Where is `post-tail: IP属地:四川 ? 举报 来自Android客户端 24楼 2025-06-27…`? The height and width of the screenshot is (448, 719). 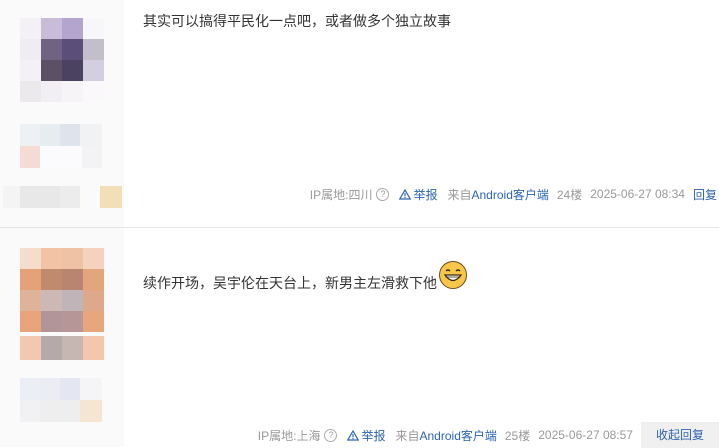 post-tail: IP属地:四川 ? 举报 来自Android客户端 24楼 2025-06-27… is located at coordinates (514, 194).